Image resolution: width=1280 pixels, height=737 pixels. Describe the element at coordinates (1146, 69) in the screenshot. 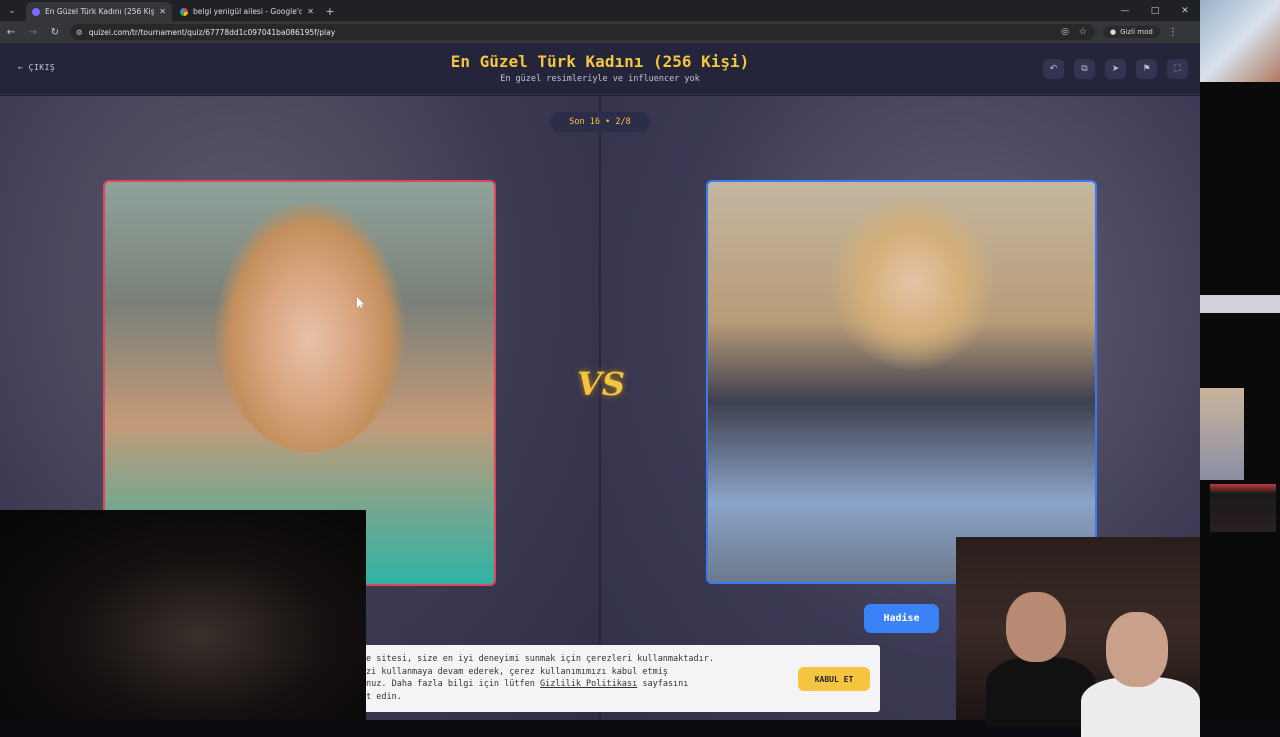

I see `flag-icon: ⚑` at that location.